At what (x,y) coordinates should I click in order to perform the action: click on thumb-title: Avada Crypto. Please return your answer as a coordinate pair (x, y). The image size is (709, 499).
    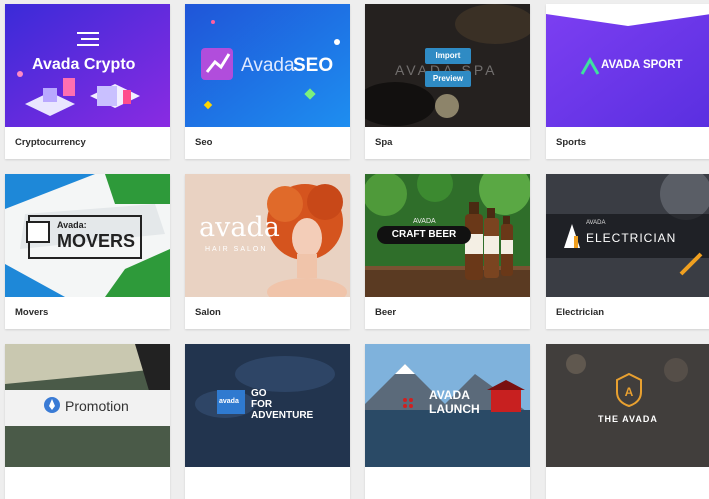
    Looking at the image, I should click on (84, 64).